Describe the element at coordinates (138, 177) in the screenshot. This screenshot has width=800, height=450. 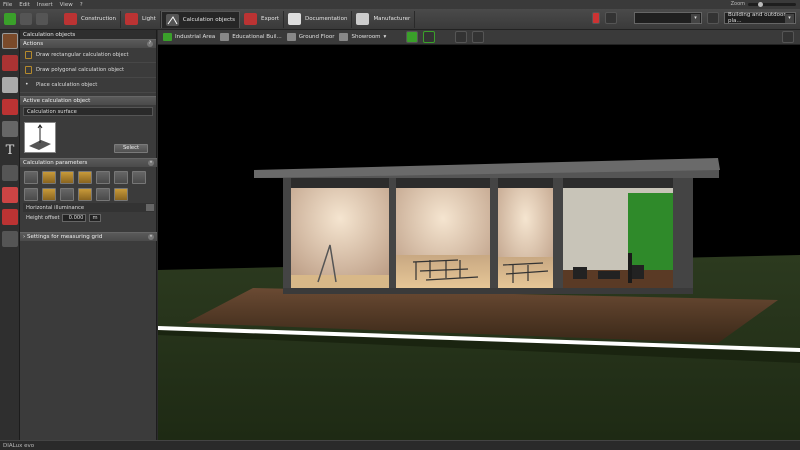
I see `cube-icon` at that location.